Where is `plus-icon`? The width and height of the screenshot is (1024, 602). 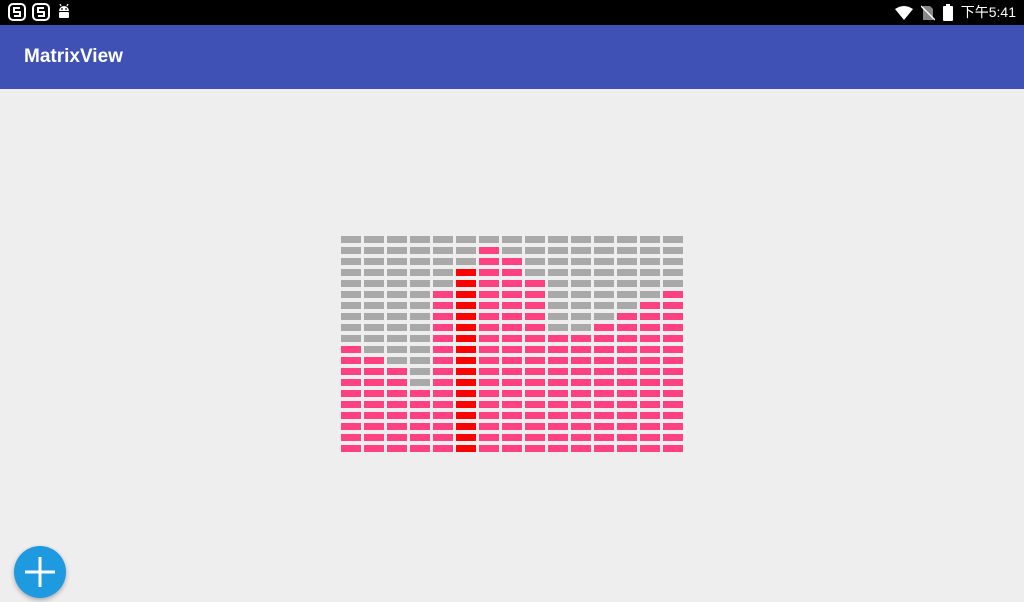 plus-icon is located at coordinates (40, 572).